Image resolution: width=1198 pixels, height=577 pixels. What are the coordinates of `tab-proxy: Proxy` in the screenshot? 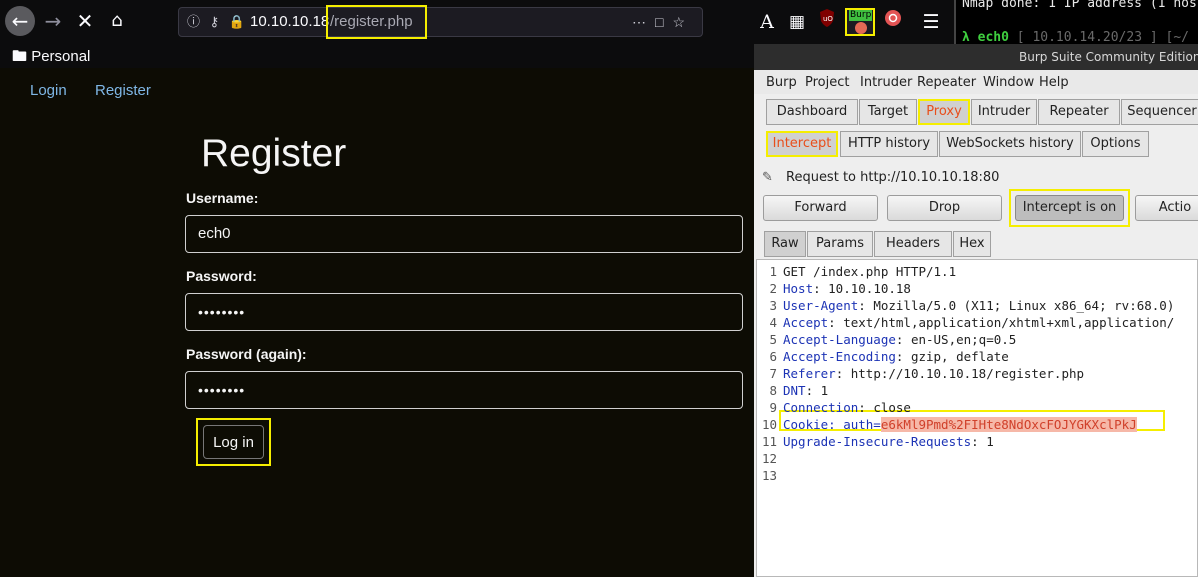 It's located at (944, 112).